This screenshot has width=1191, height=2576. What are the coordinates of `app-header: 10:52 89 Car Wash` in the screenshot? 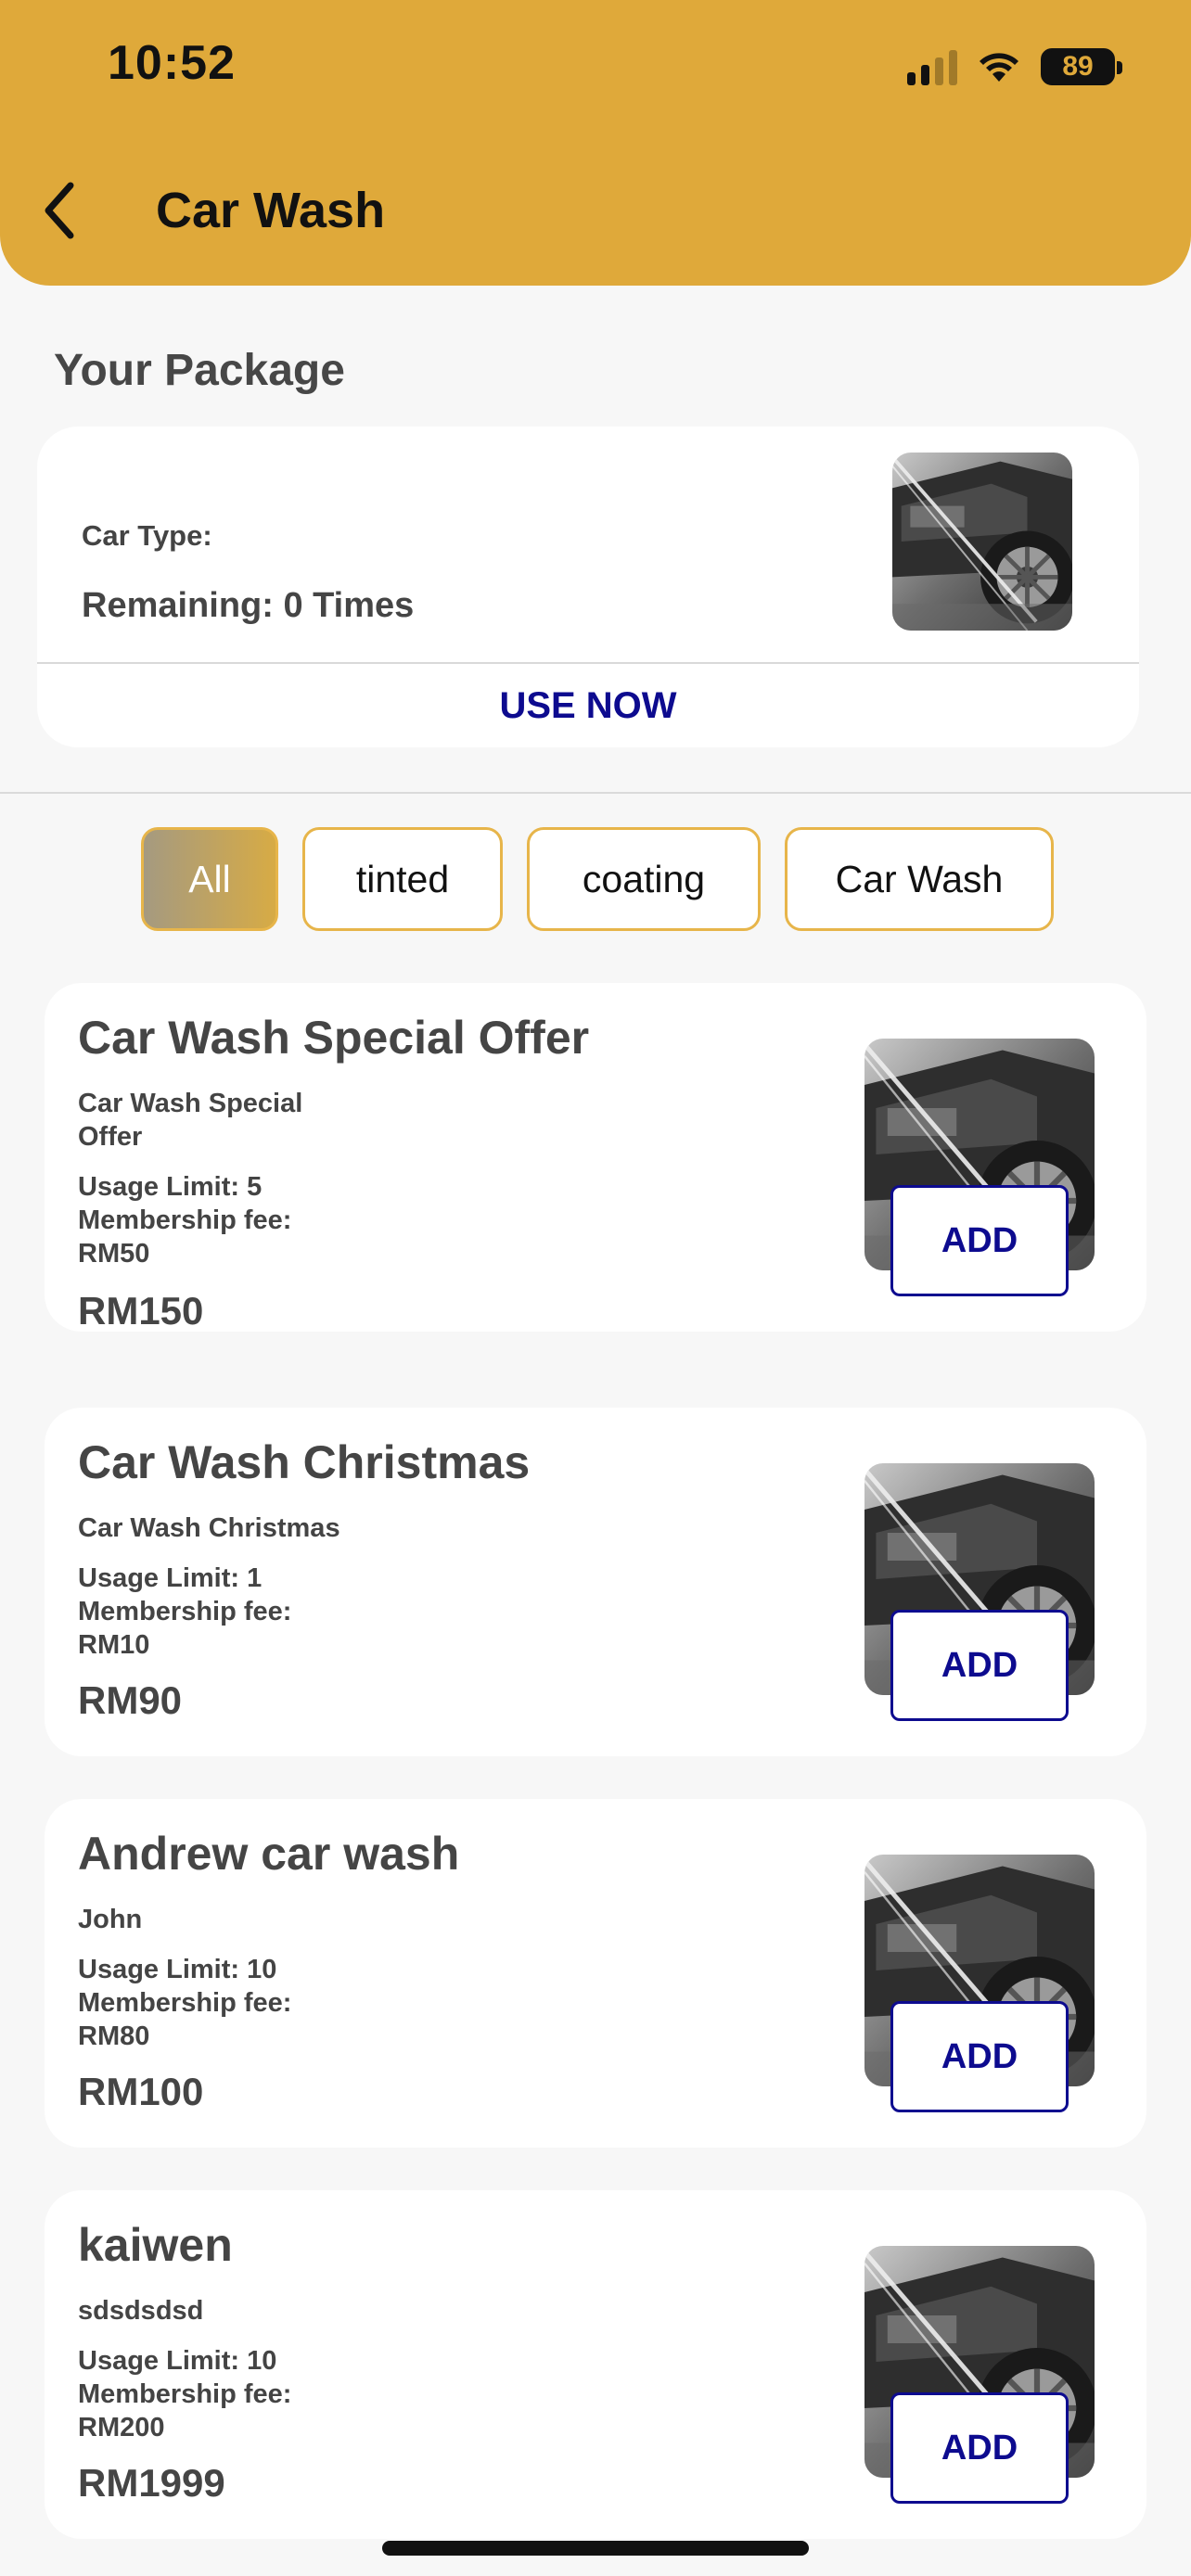 It's located at (595, 143).